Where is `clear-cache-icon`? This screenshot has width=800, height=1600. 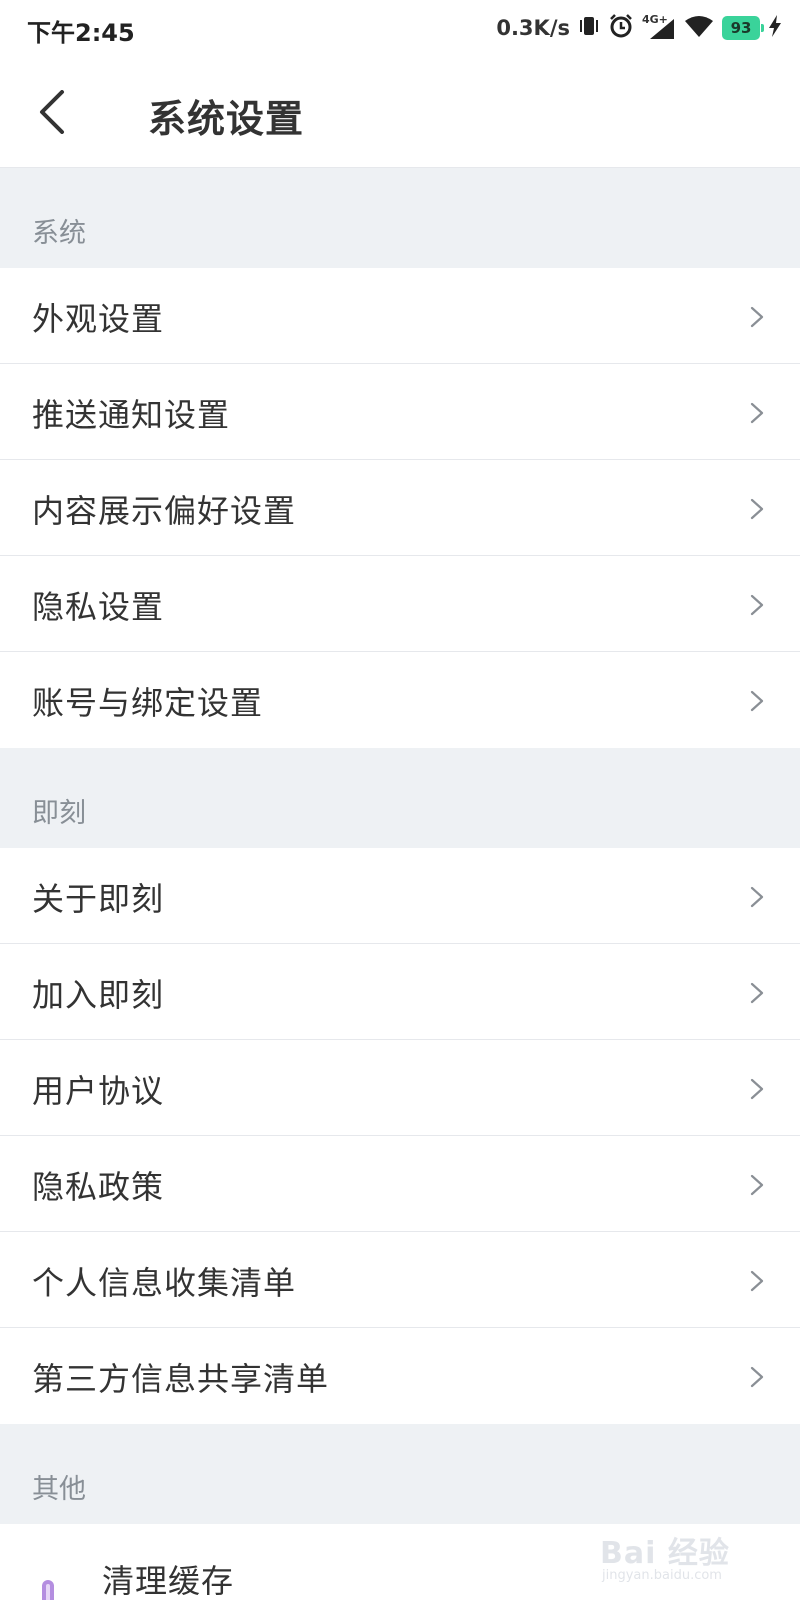 clear-cache-icon is located at coordinates (48, 1590).